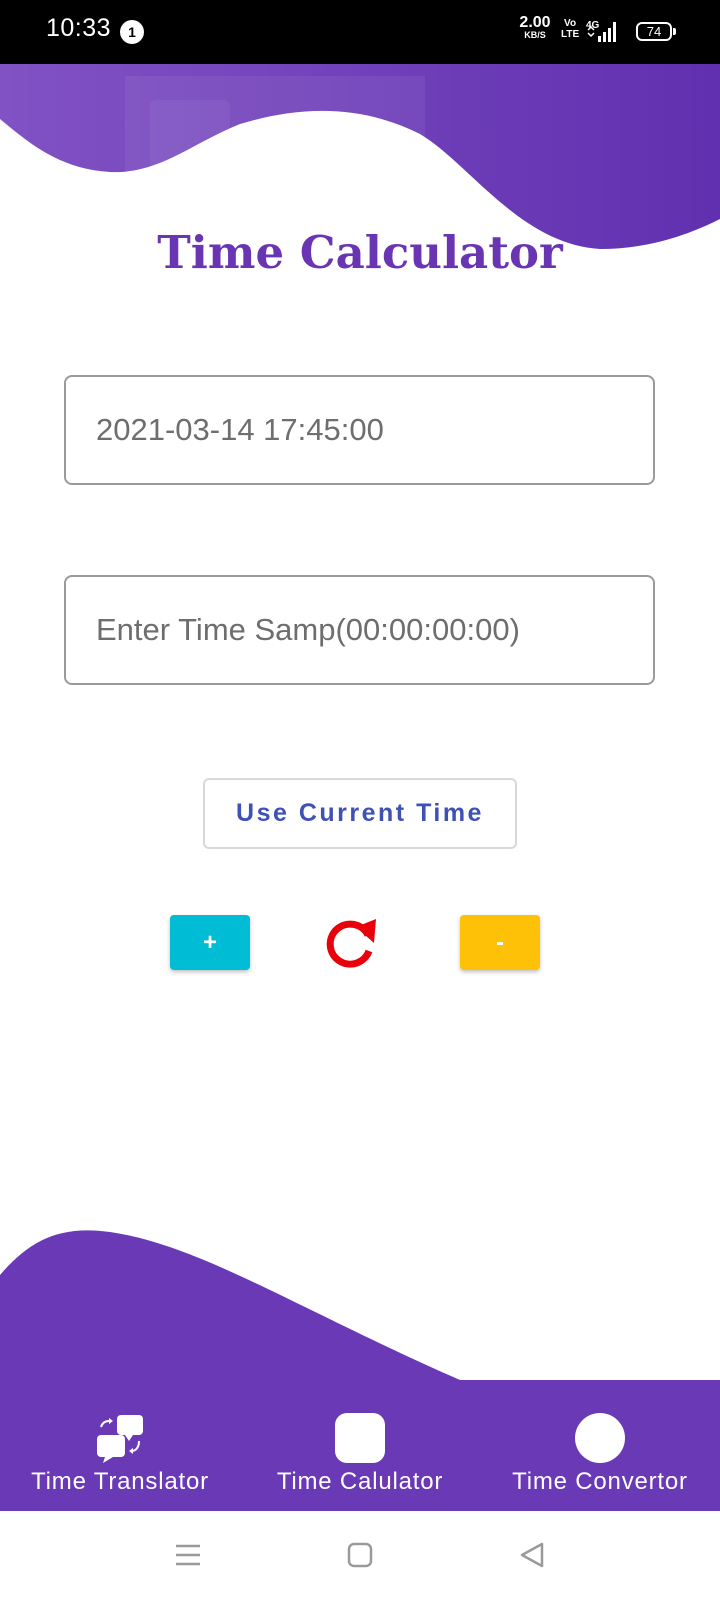  I want to click on menu-icon, so click(188, 1555).